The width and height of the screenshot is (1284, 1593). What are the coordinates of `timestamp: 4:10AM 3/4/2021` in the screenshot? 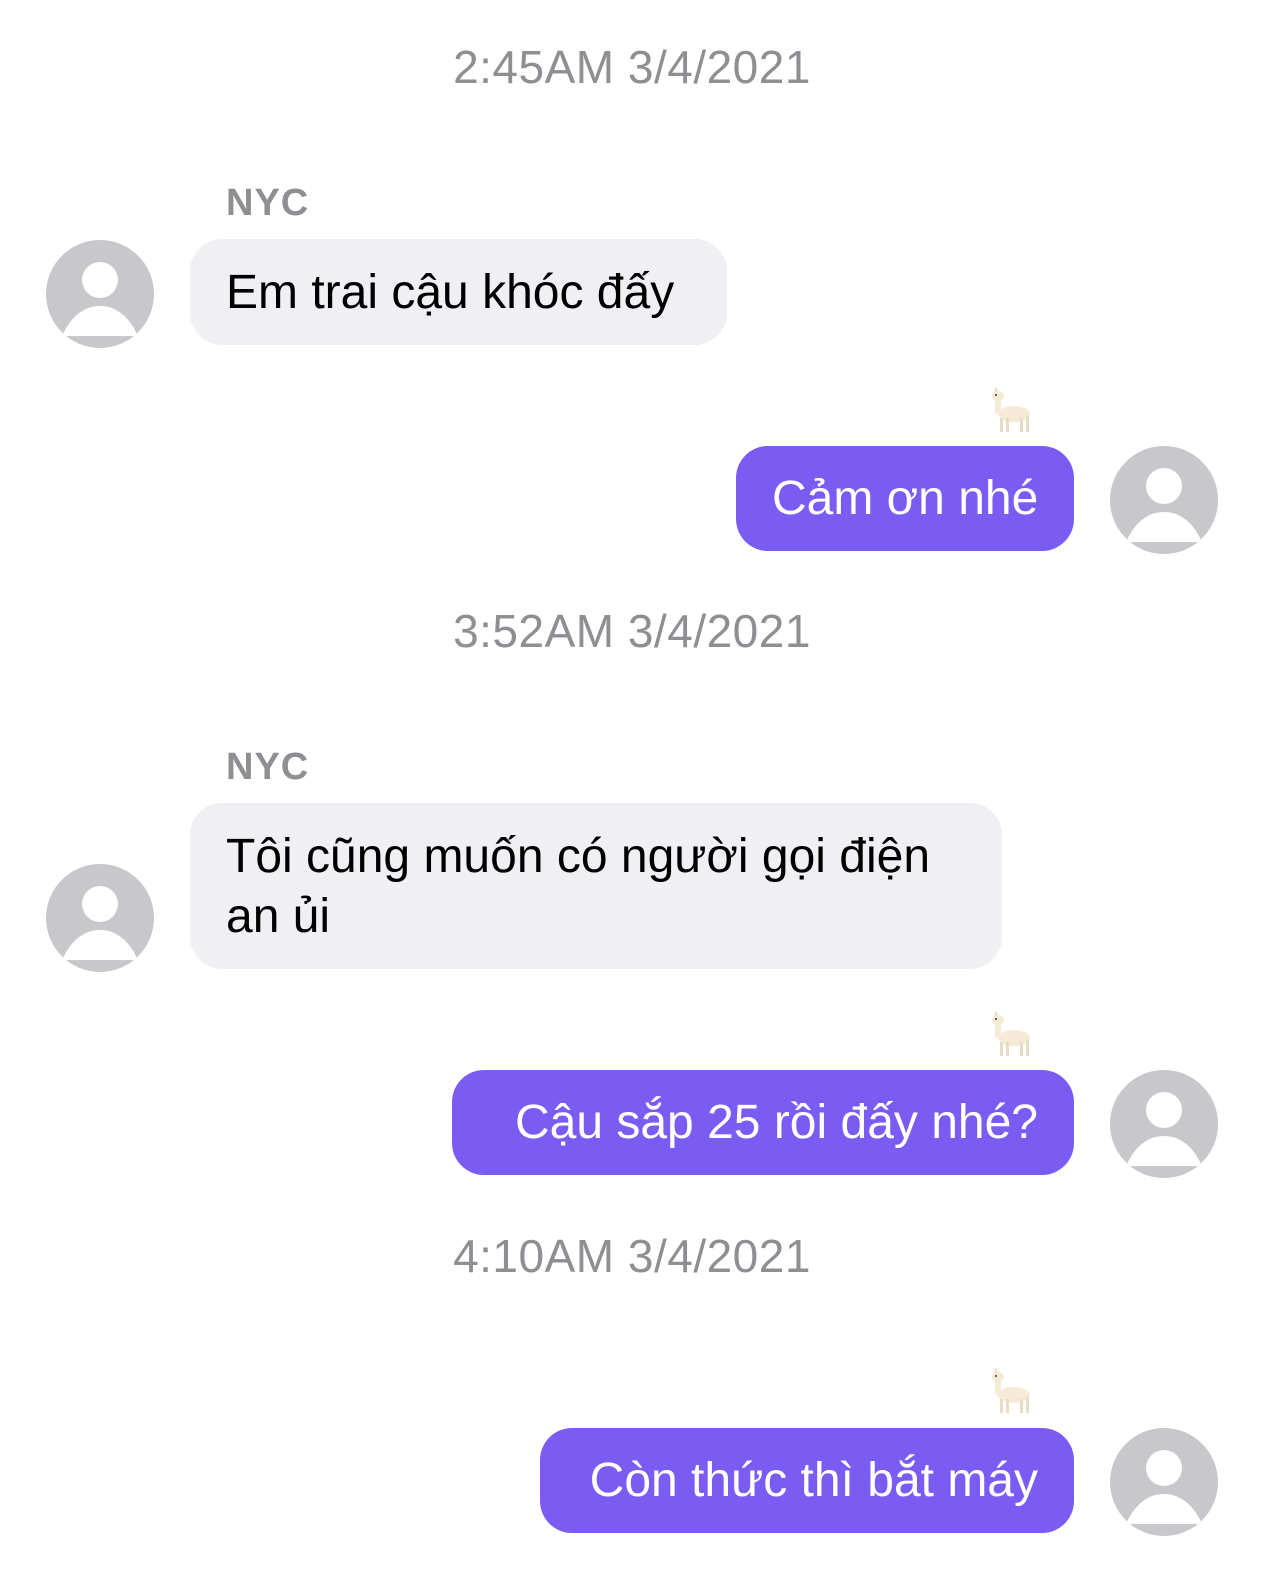 It's located at (632, 1256).